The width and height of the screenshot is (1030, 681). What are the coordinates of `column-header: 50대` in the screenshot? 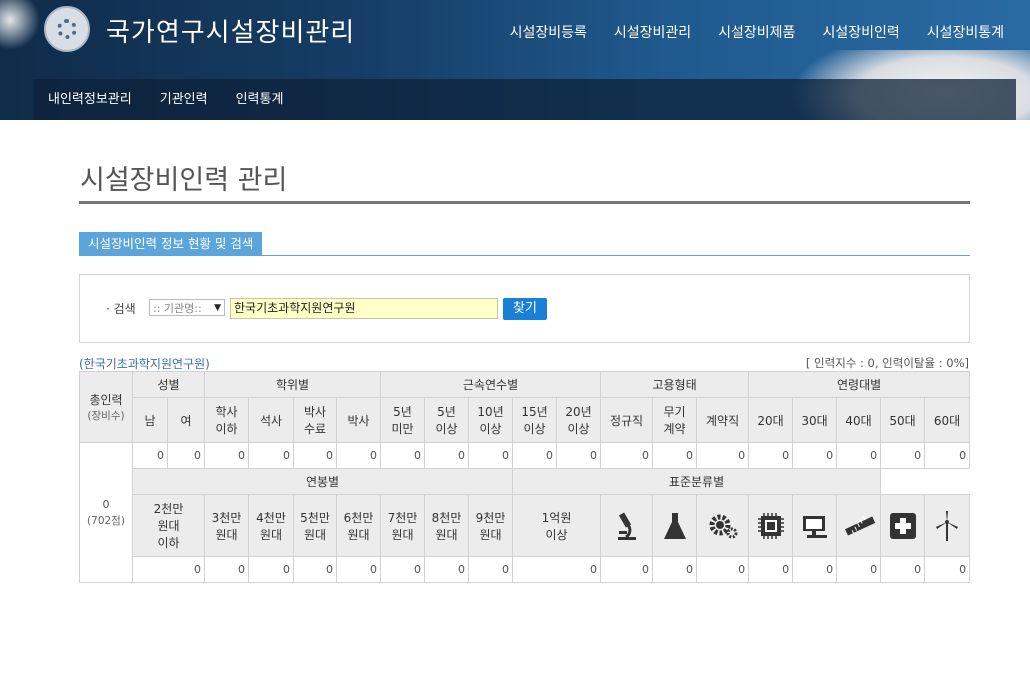 It's located at (903, 420).